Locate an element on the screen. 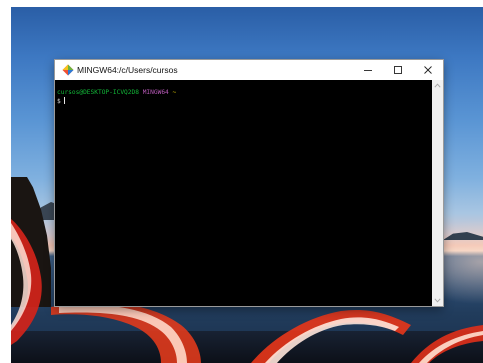  scroll-up-button is located at coordinates (437, 85).